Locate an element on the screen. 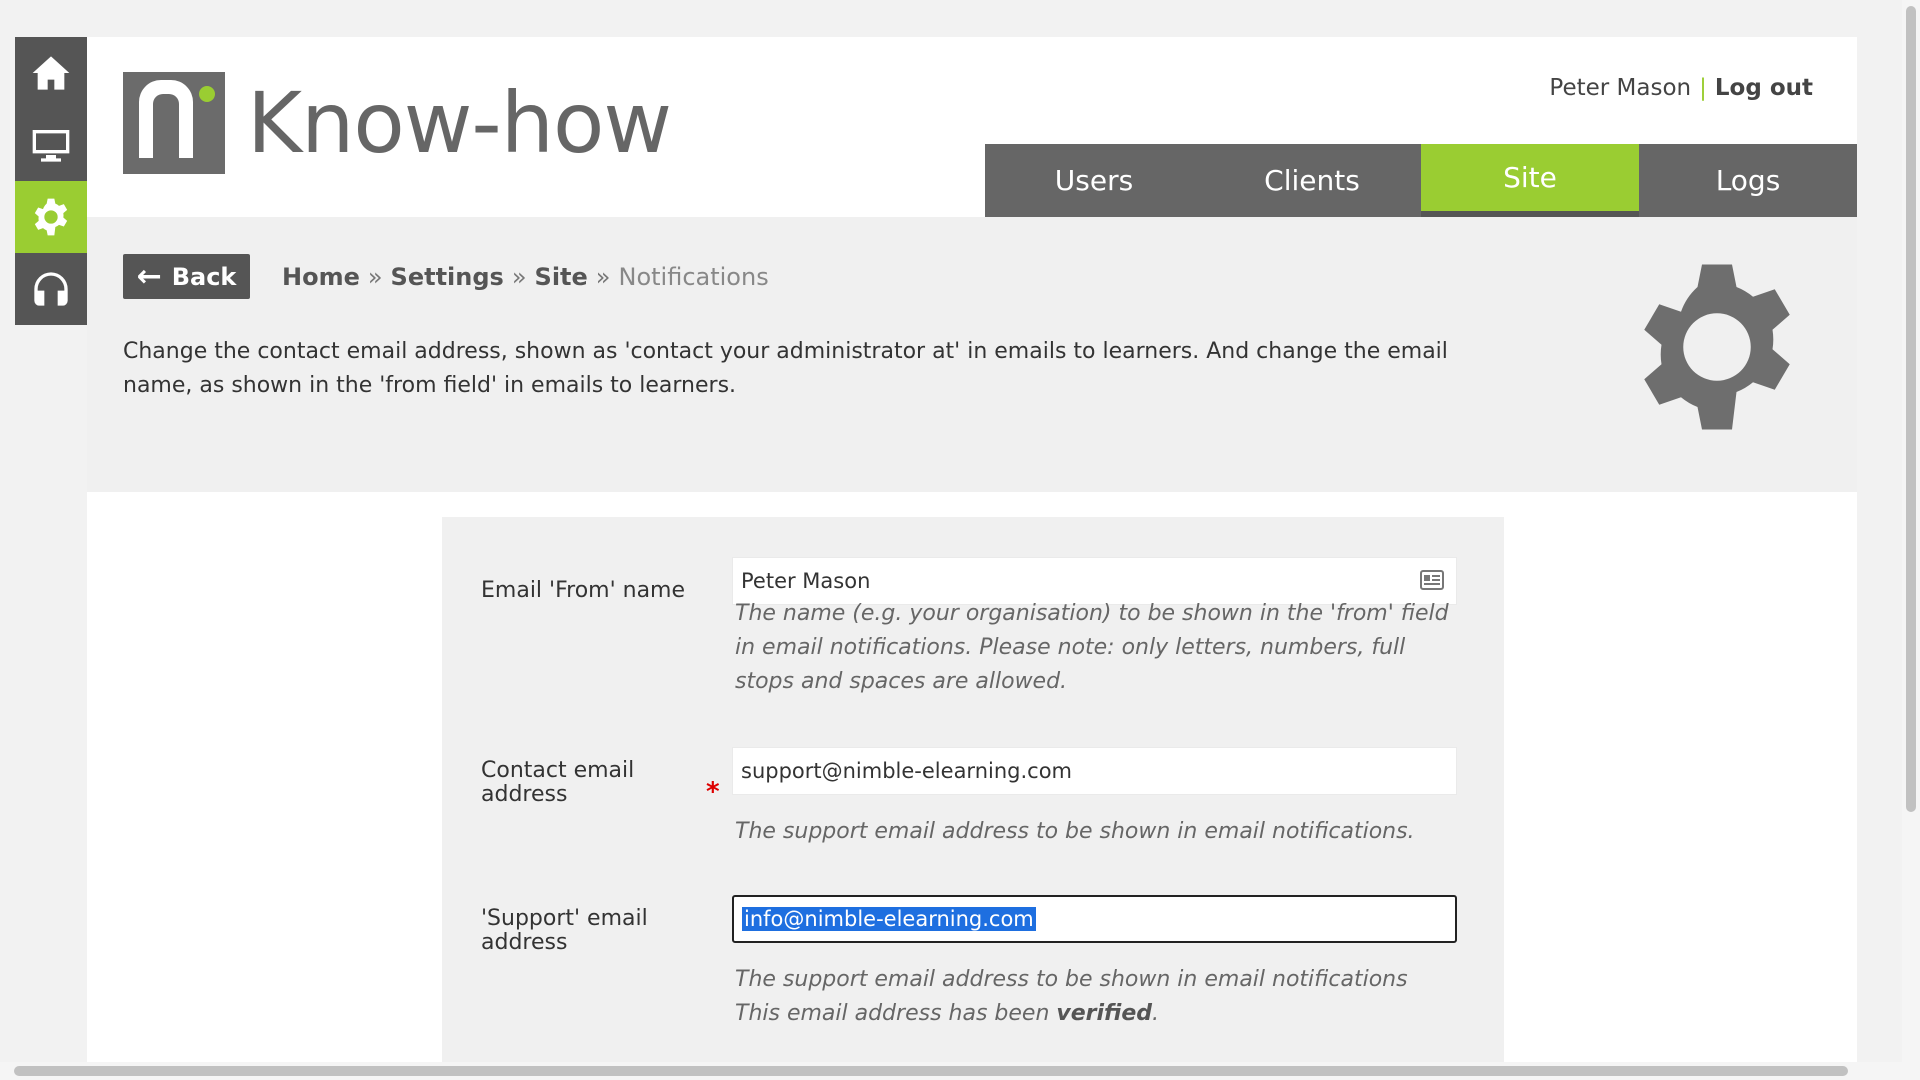  breadcrumb: Home» Settings» Site» Notifications is located at coordinates (525, 277).